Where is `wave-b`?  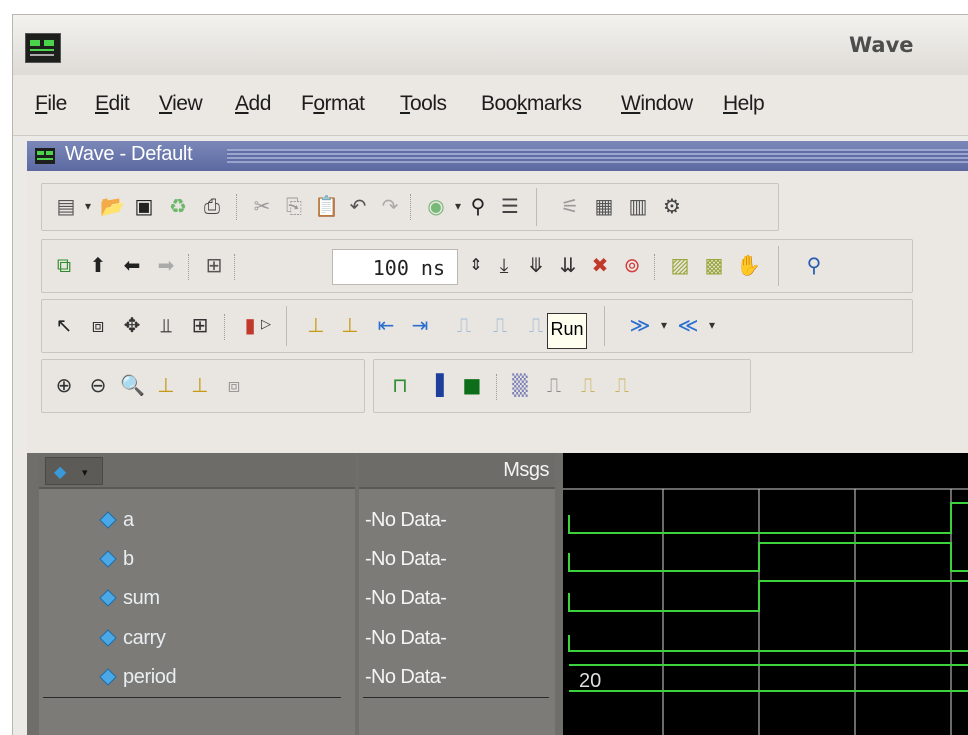 wave-b is located at coordinates (768, 557).